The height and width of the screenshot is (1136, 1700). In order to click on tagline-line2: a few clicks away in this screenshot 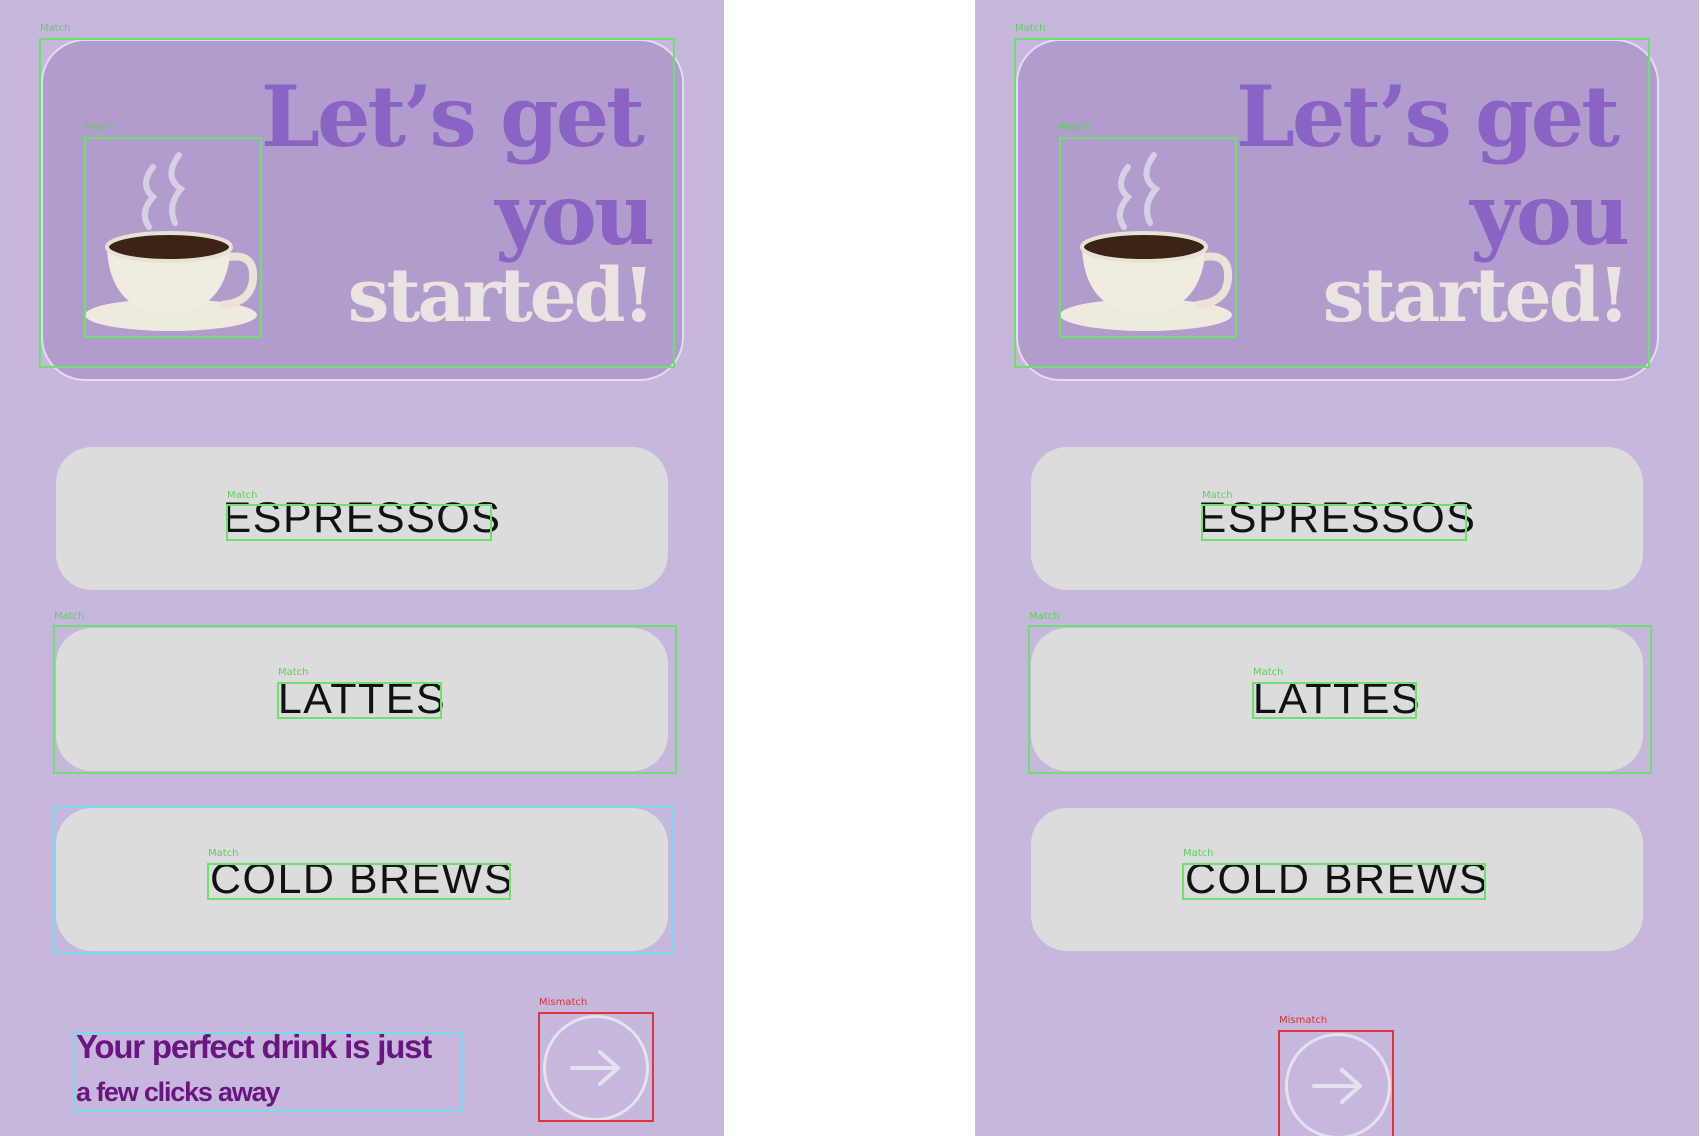, I will do `click(178, 1092)`.